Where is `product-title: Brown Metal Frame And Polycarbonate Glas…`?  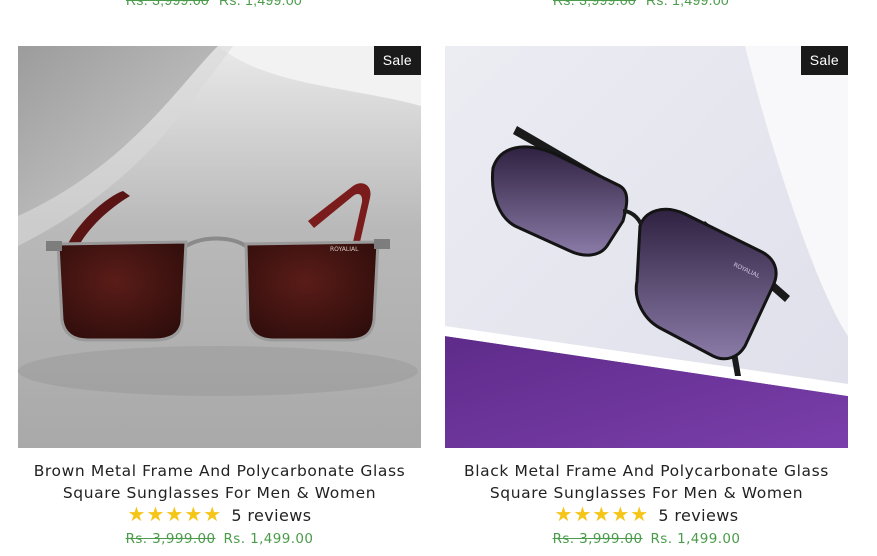 product-title: Brown Metal Frame And Polycarbonate Glas… is located at coordinates (219, 482).